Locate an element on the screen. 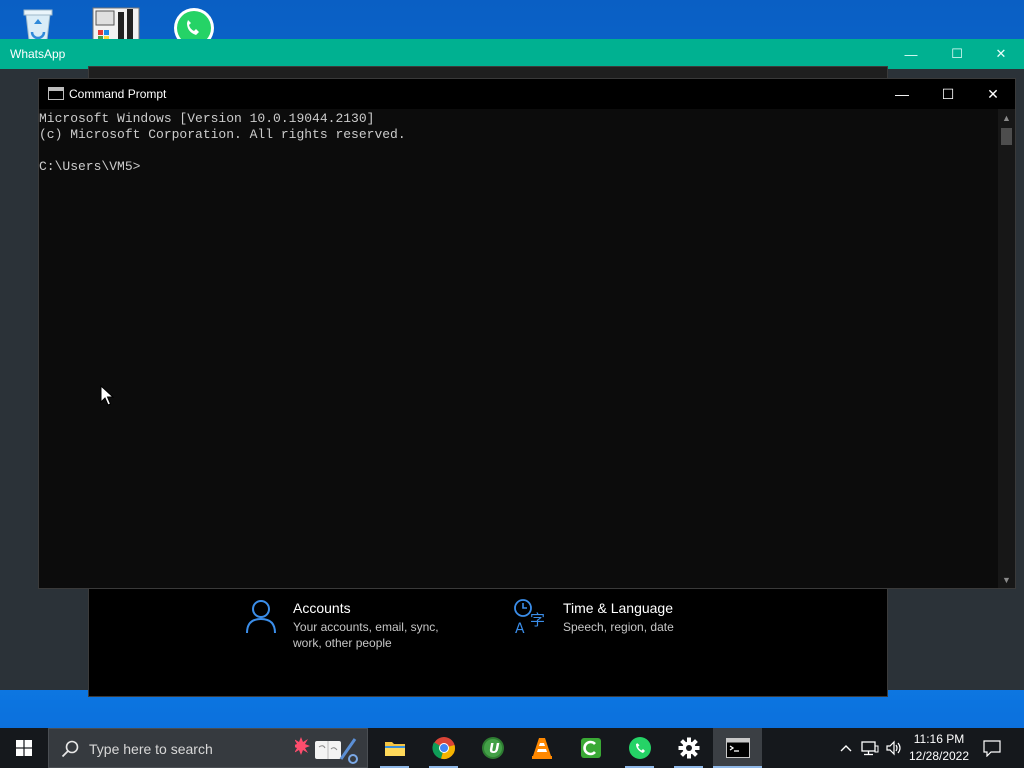  svg-text: U is located at coordinates (494, 749).